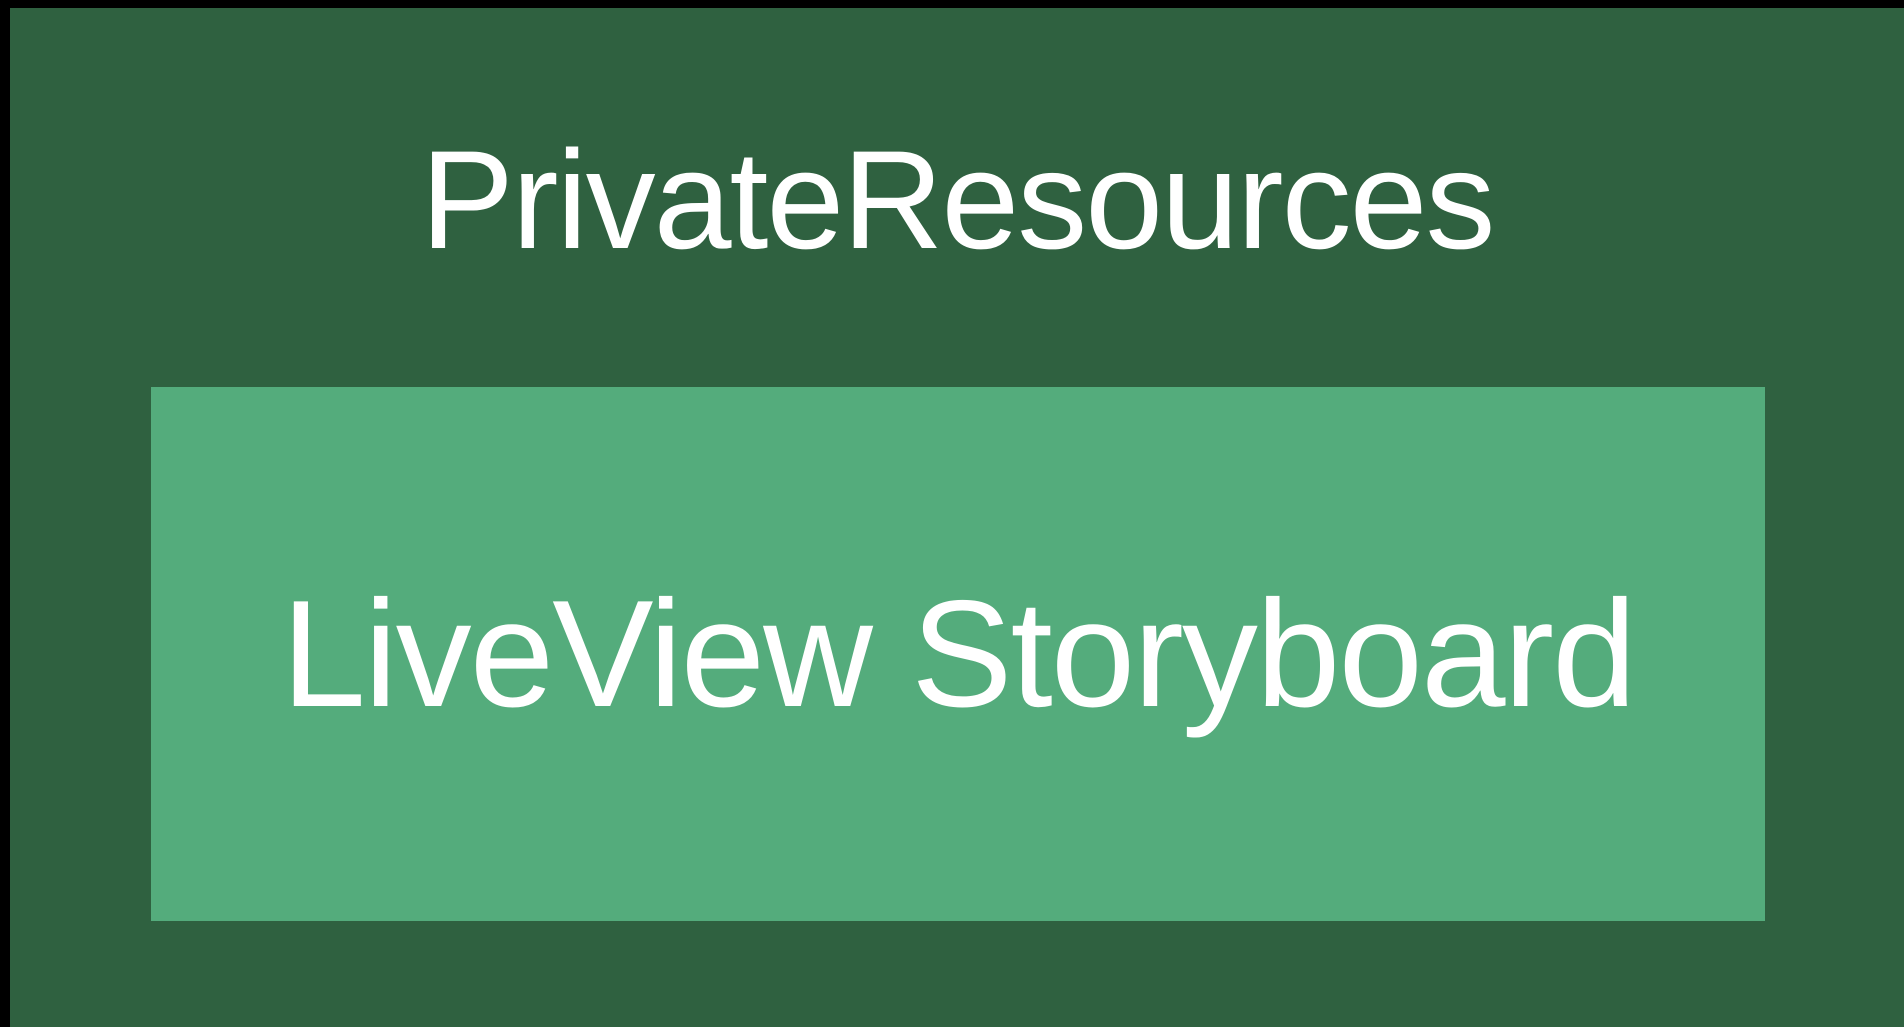  I want to click on container-title: PrivateResources, so click(958, 199).